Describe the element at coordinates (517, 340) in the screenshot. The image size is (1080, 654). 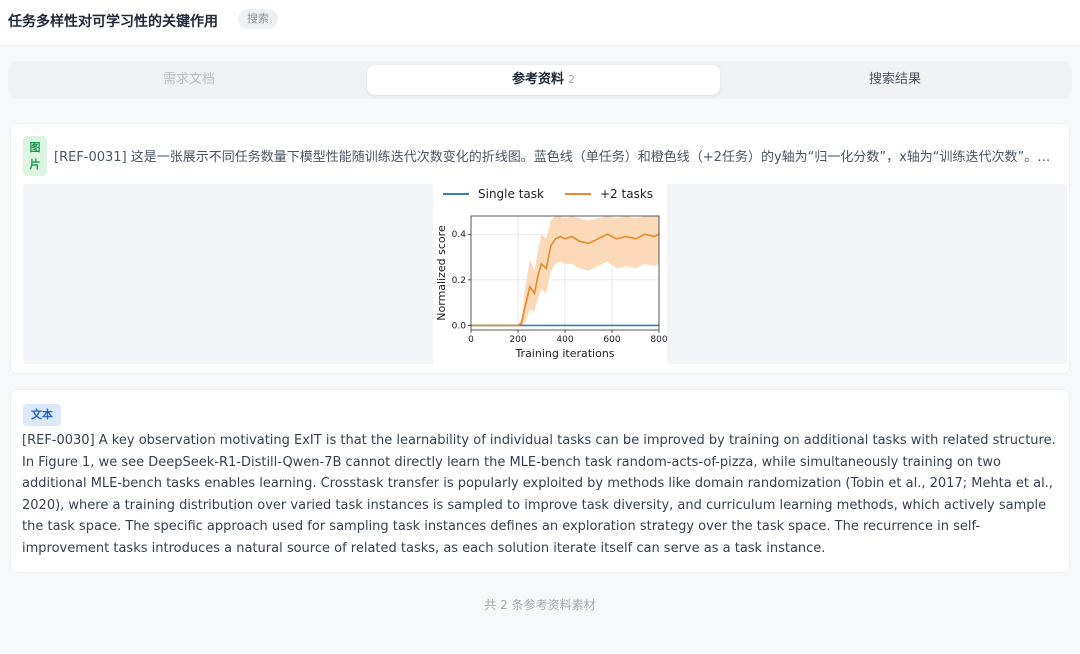
I see `x-tick-label: 200` at that location.